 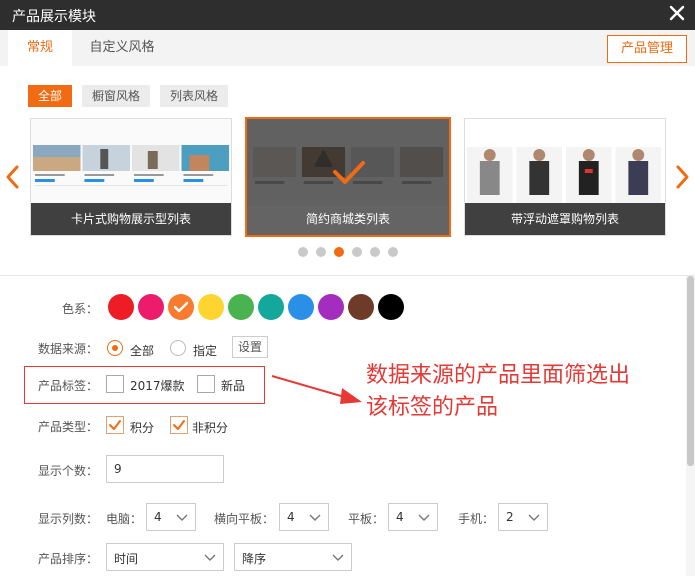 I want to click on scrollbar-thumb, so click(x=690, y=371).